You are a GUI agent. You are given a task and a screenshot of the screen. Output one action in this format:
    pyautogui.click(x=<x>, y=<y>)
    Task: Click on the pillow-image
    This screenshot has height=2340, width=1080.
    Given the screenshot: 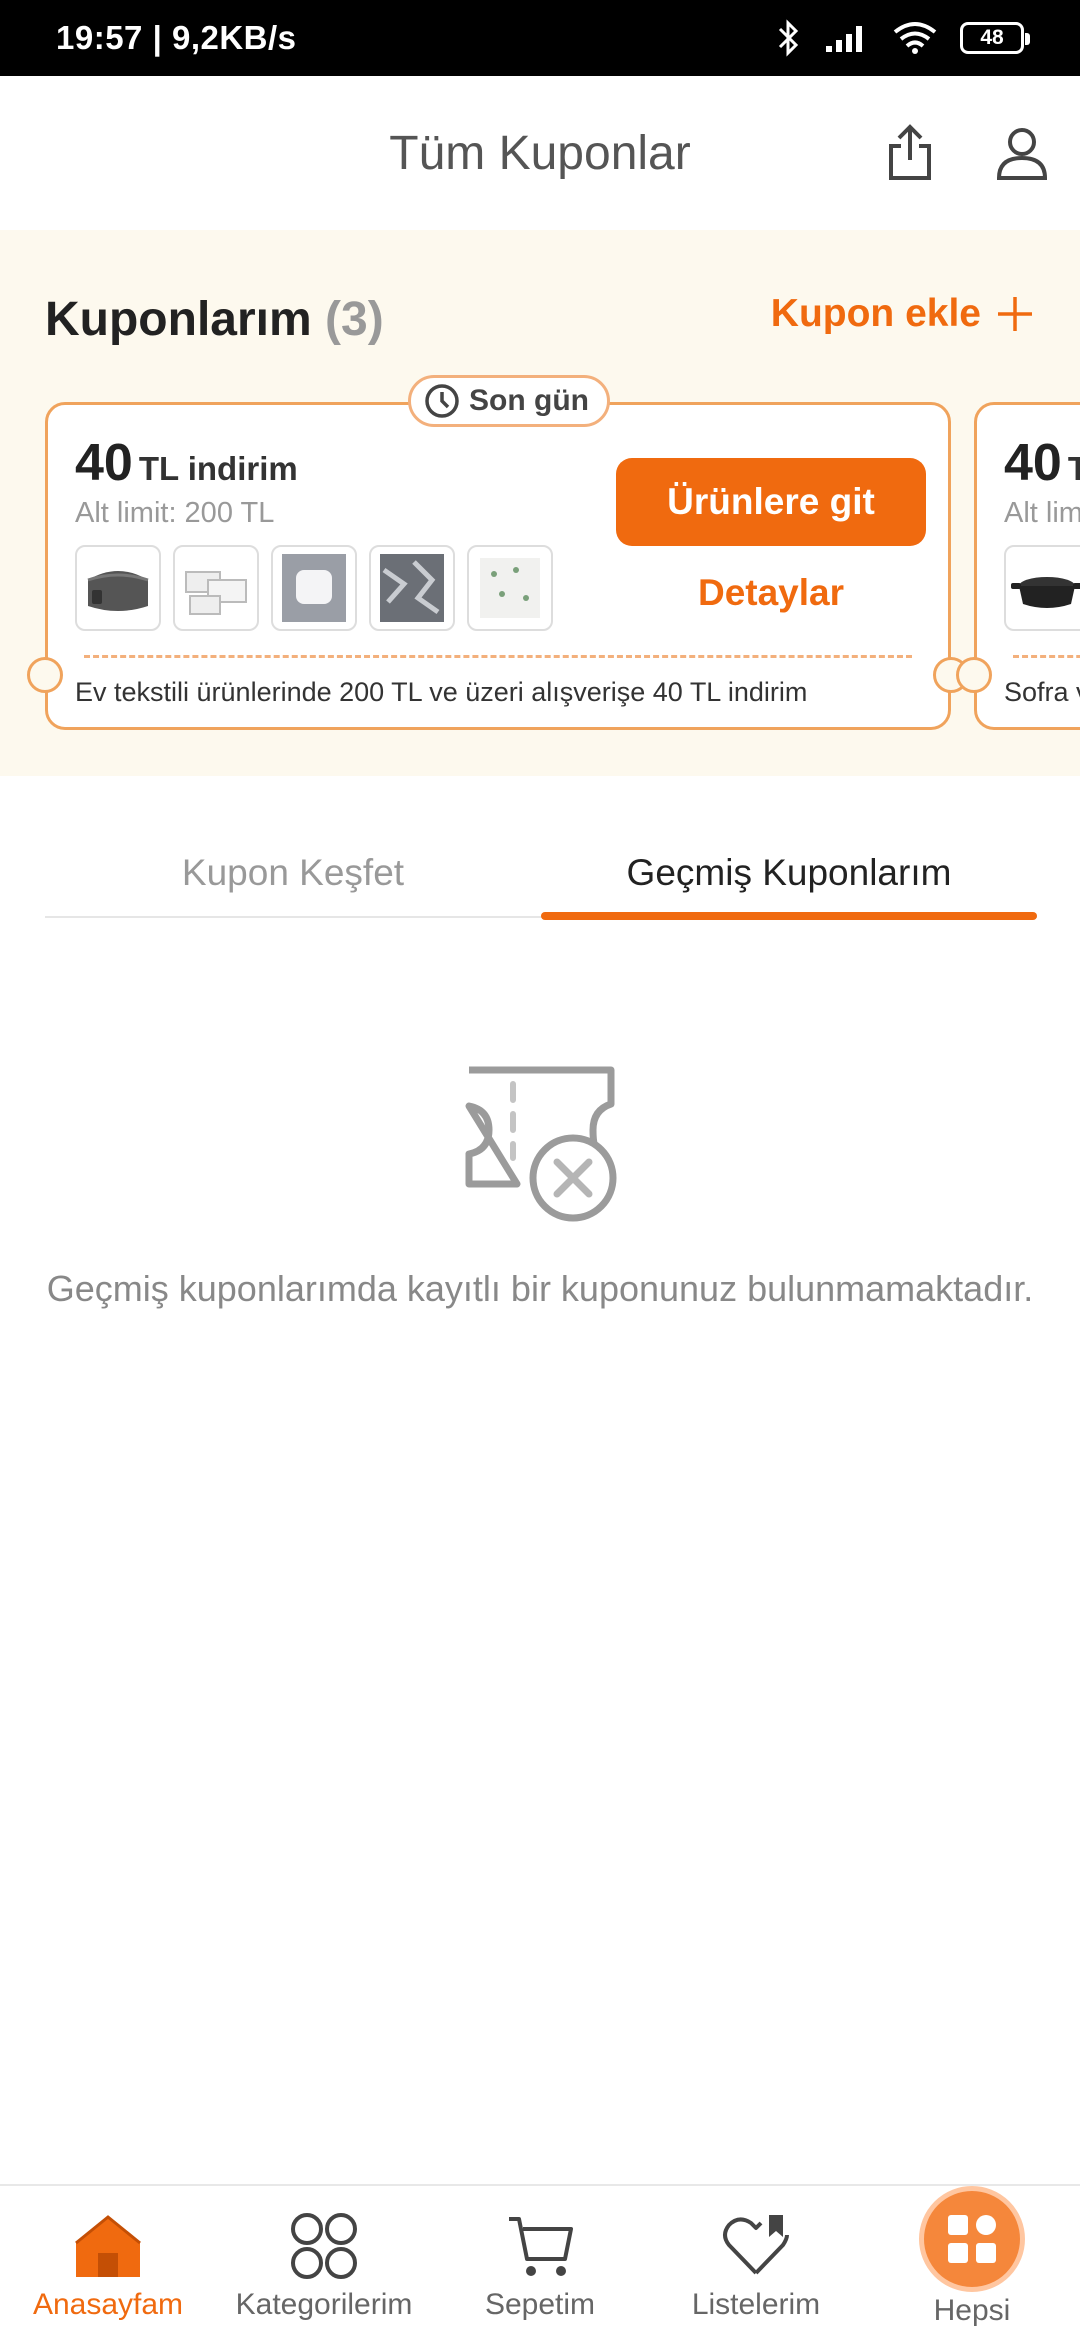 What is the action you would take?
    pyautogui.click(x=314, y=588)
    